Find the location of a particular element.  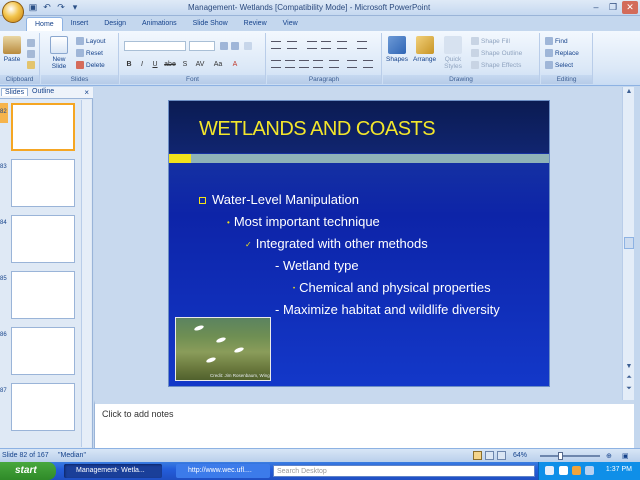

bullet-level-3: ✓ Integrated with other methods is located at coordinates (336, 243).